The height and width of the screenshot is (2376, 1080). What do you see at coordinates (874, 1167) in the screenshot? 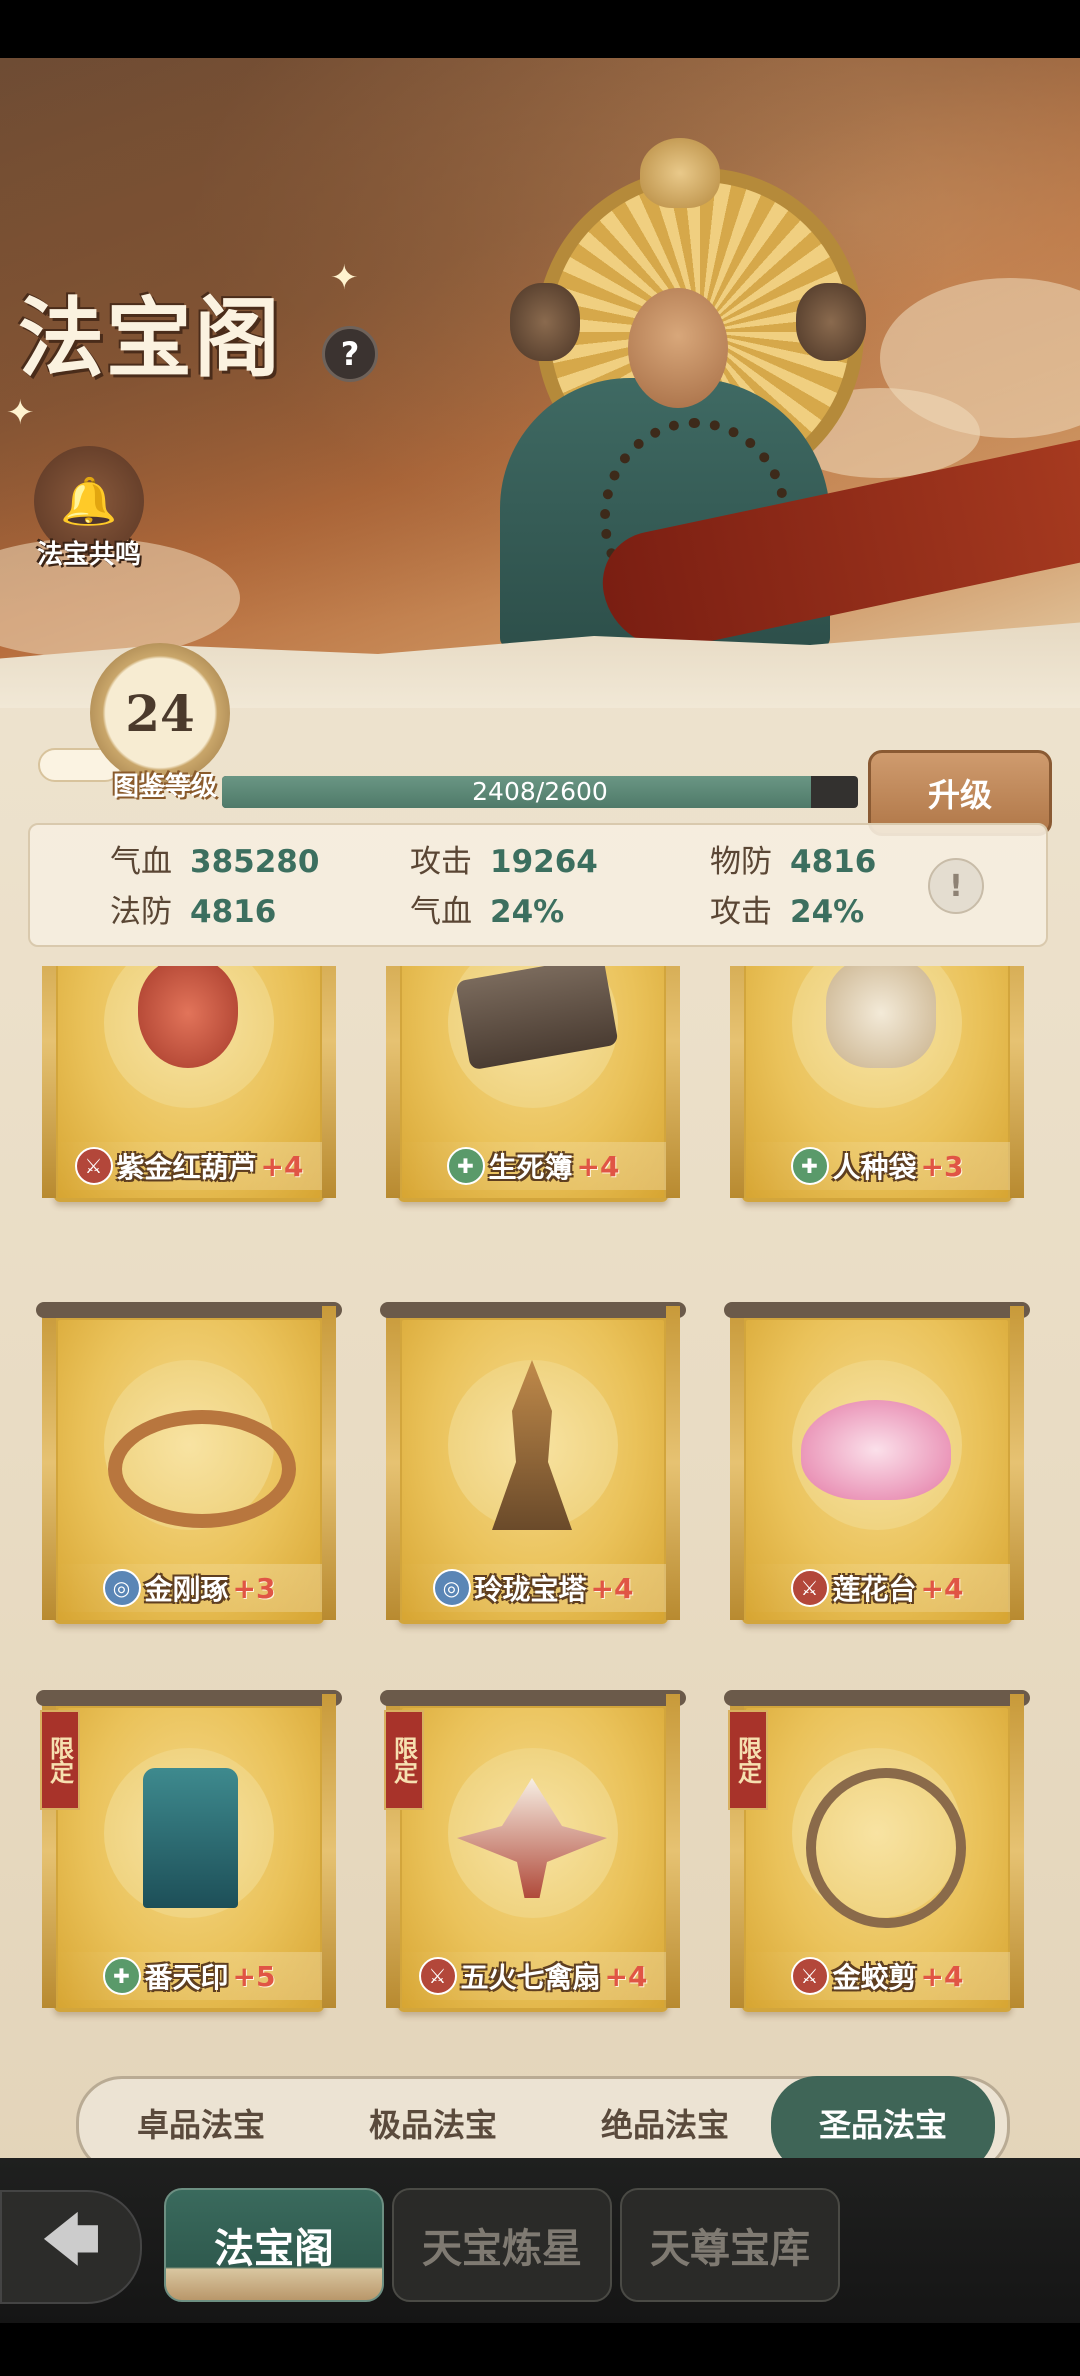
I see `item-name: 人种袋` at bounding box center [874, 1167].